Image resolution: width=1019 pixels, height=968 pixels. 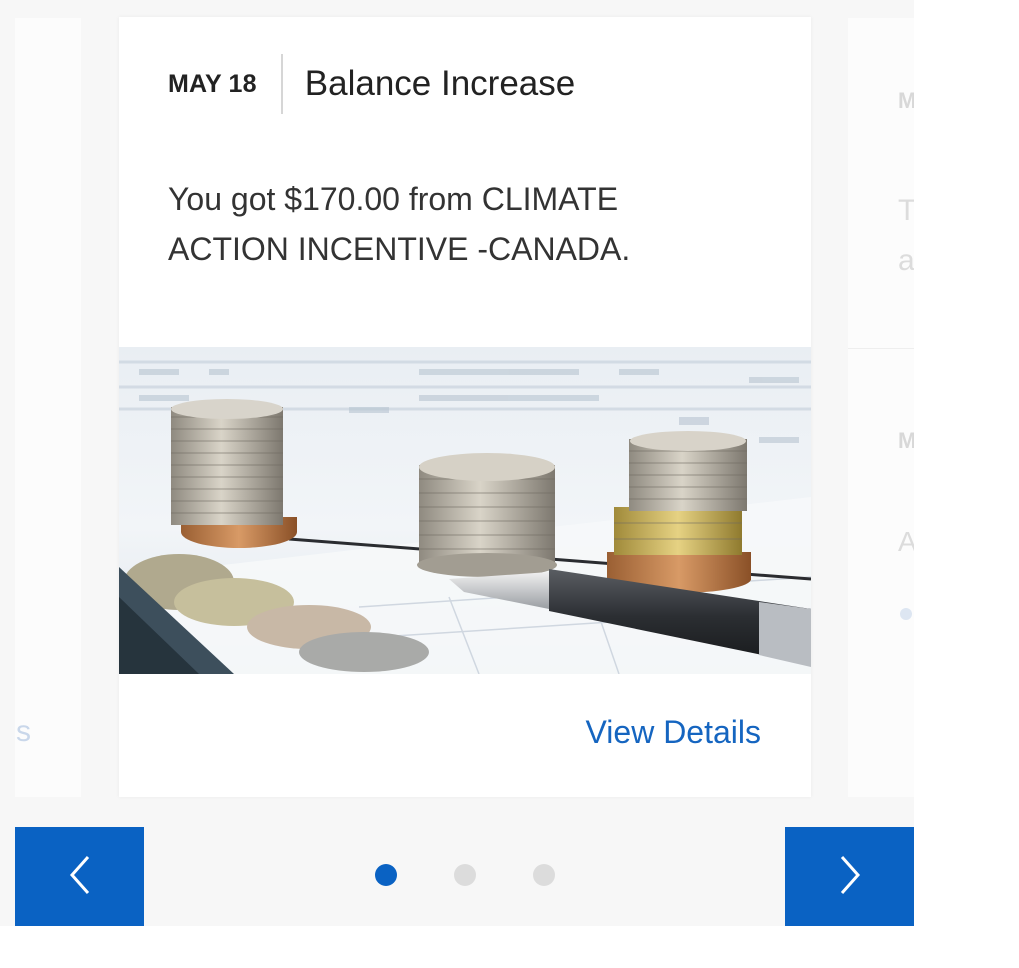 What do you see at coordinates (673, 732) in the screenshot?
I see `view-details-link: View Details` at bounding box center [673, 732].